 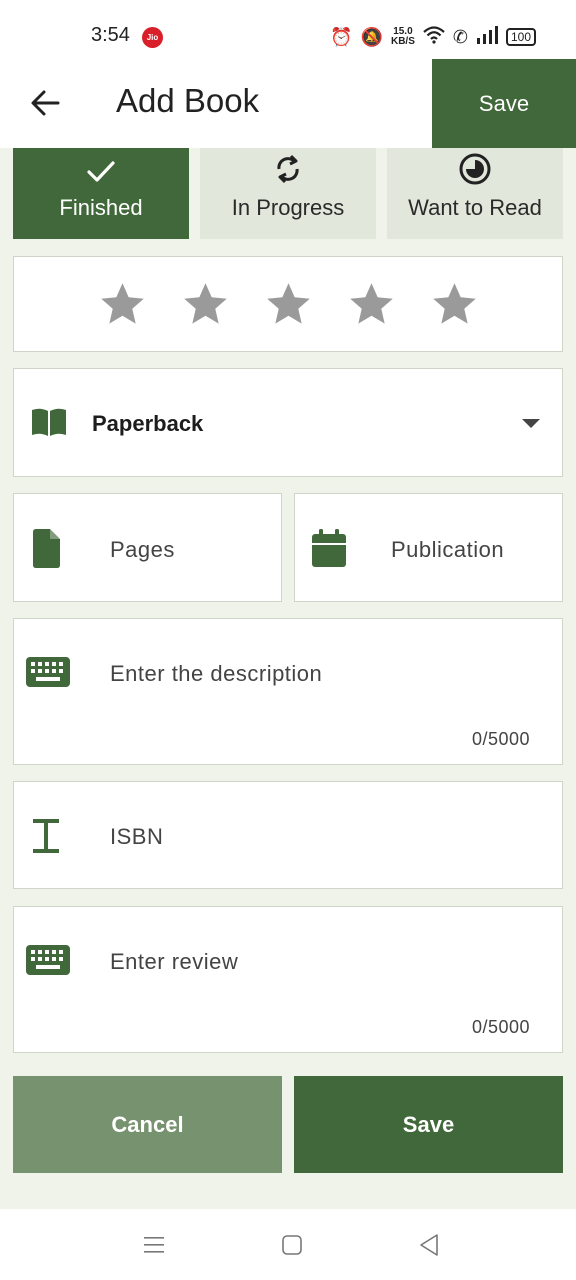 I want to click on wifi-icon, so click(x=434, y=37).